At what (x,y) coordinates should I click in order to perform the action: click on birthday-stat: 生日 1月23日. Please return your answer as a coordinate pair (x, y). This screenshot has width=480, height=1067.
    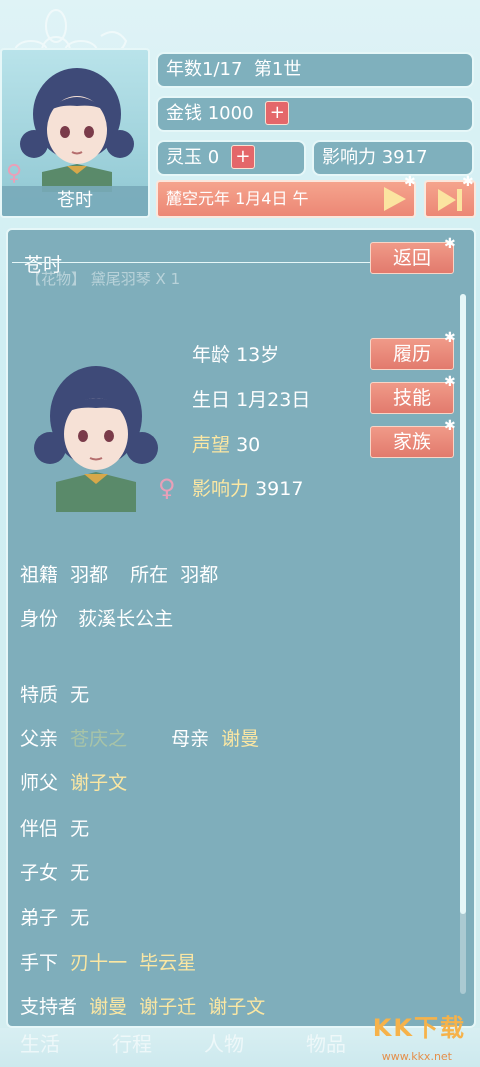
    Looking at the image, I should click on (251, 398).